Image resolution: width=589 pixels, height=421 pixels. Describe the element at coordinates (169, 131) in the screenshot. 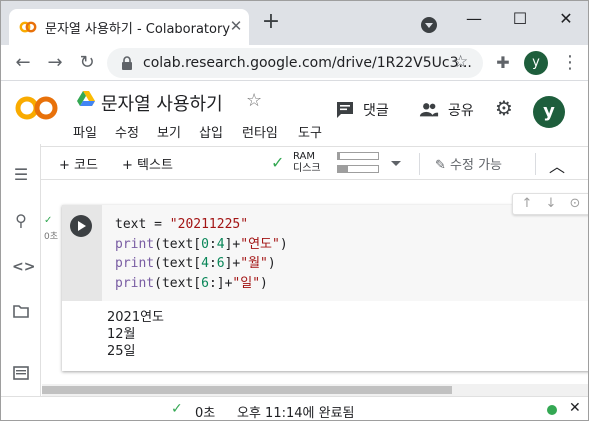

I see `menu-view: 보기` at that location.